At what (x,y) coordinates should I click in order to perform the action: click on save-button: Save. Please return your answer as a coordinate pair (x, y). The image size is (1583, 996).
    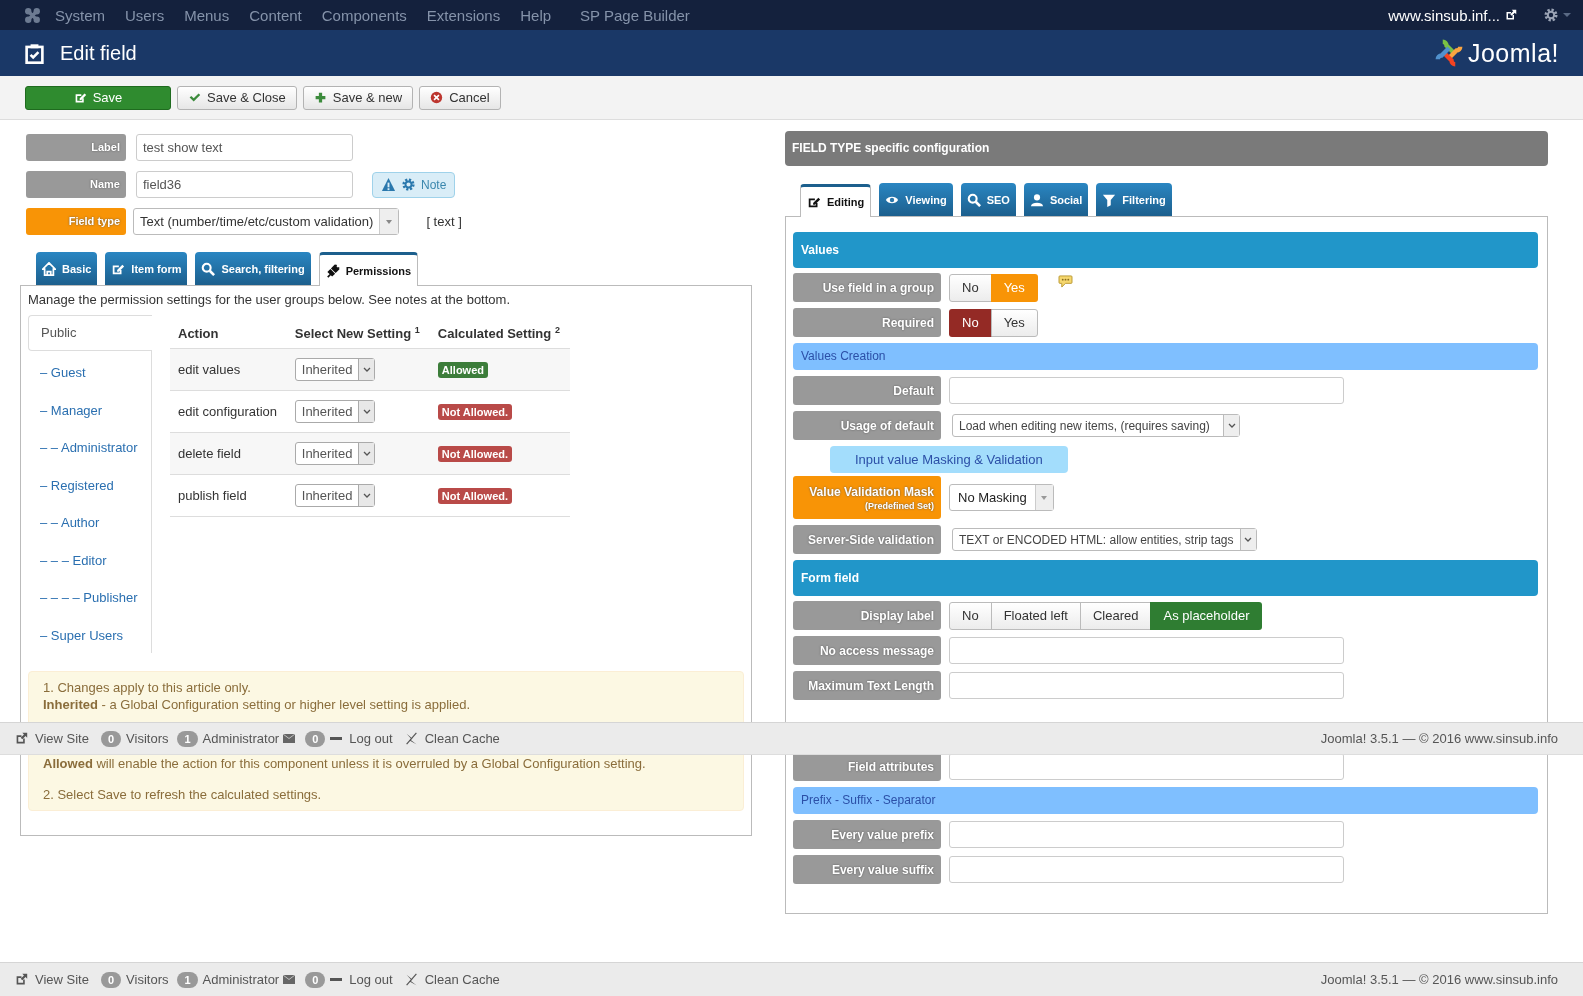
    Looking at the image, I should click on (98, 97).